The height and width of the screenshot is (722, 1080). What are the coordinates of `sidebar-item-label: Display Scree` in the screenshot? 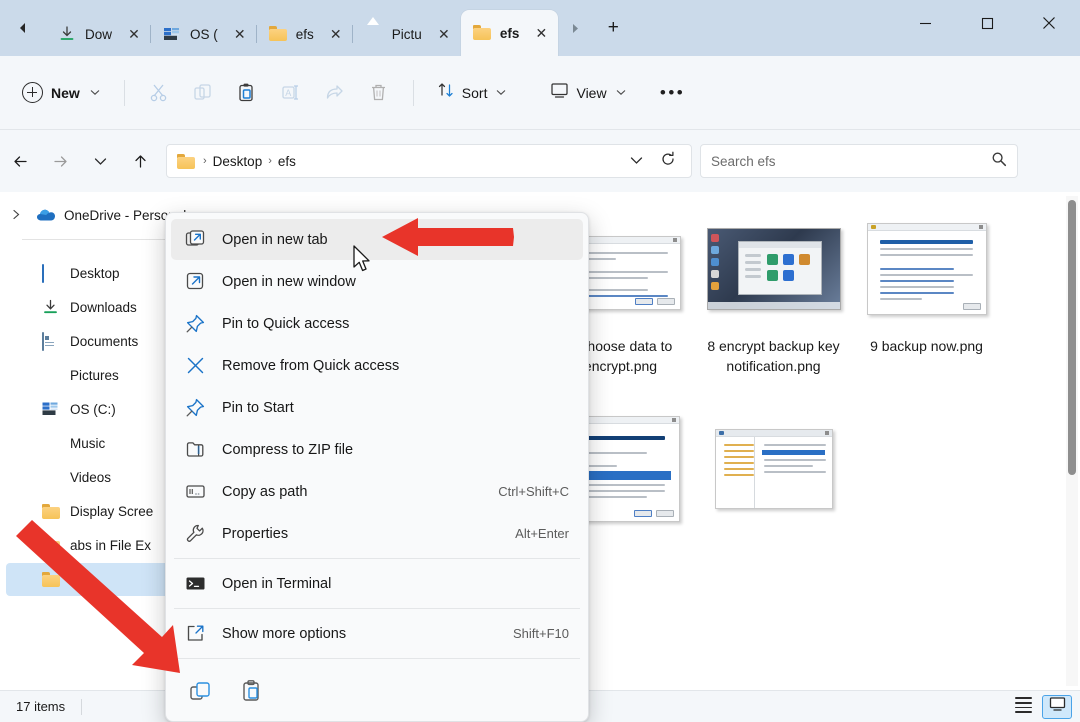 It's located at (112, 511).